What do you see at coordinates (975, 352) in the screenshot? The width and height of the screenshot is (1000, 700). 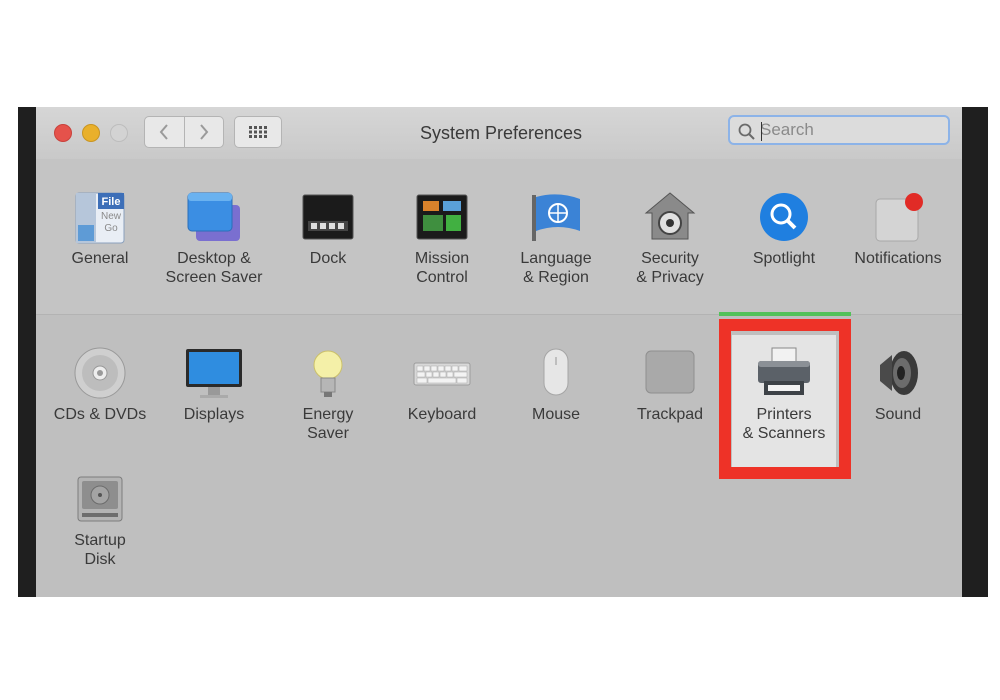 I see `background-frame-right` at bounding box center [975, 352].